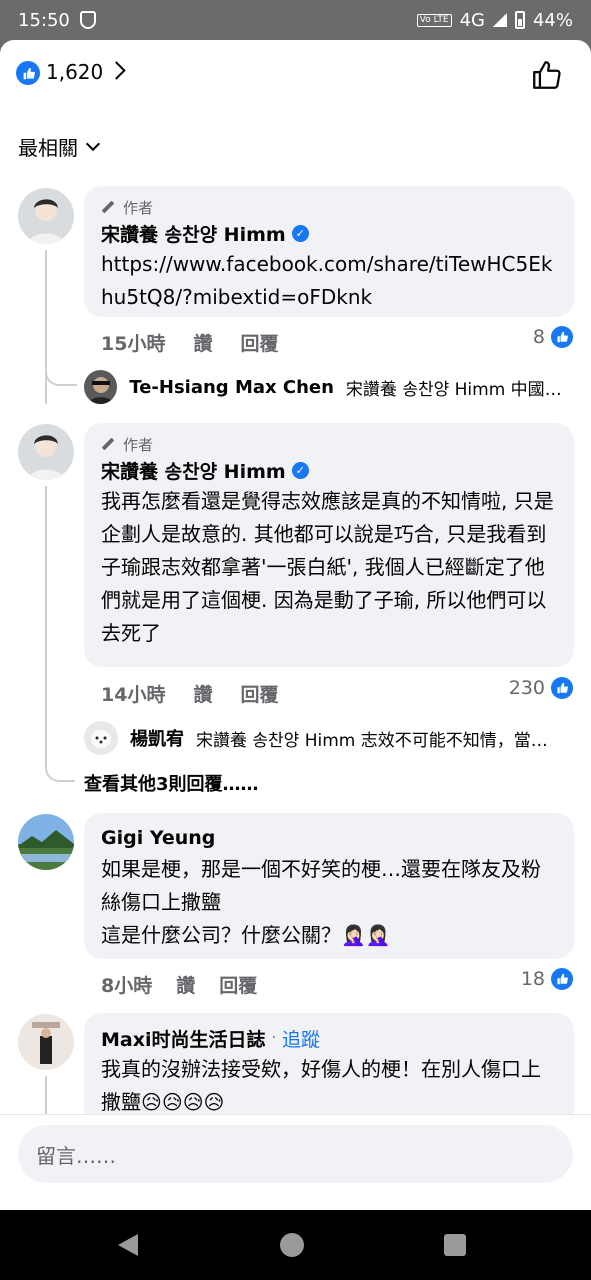  I want to click on comment-actions: 15小時 讚 回覆, so click(189, 342).